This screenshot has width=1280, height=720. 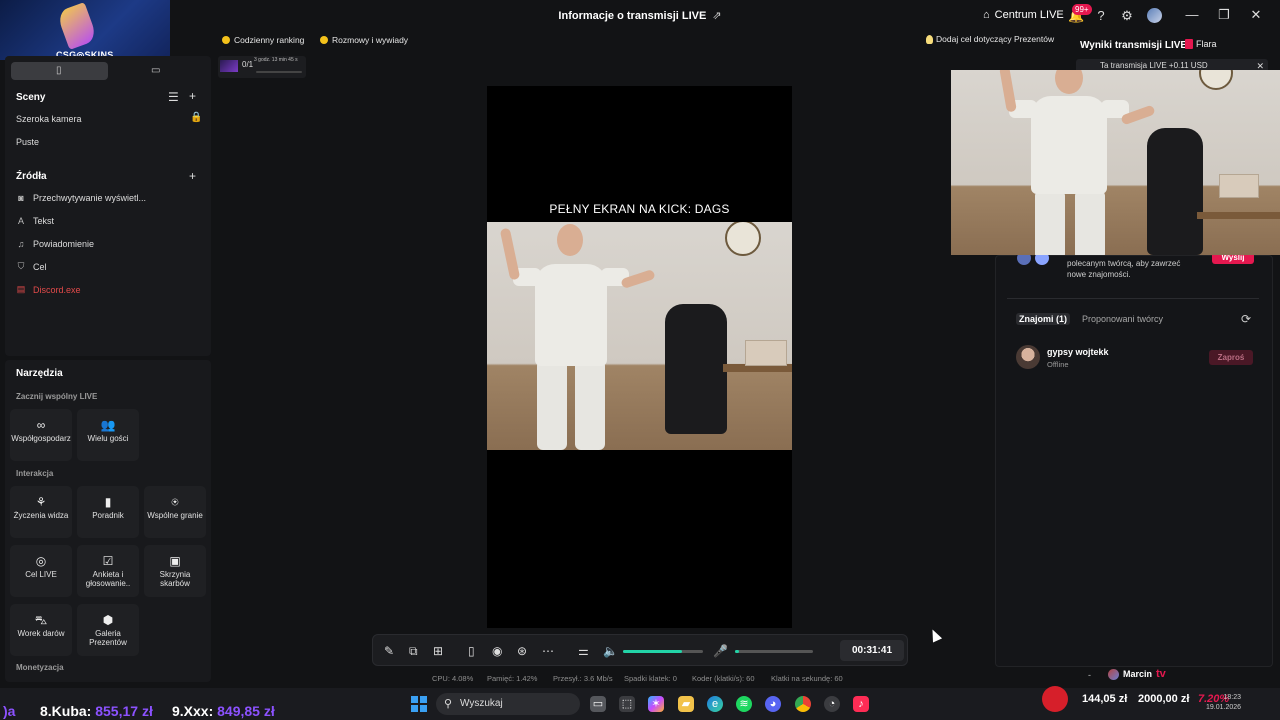 I want to click on source-item-notification: ♫ Powiadomienie, so click(x=55, y=244).